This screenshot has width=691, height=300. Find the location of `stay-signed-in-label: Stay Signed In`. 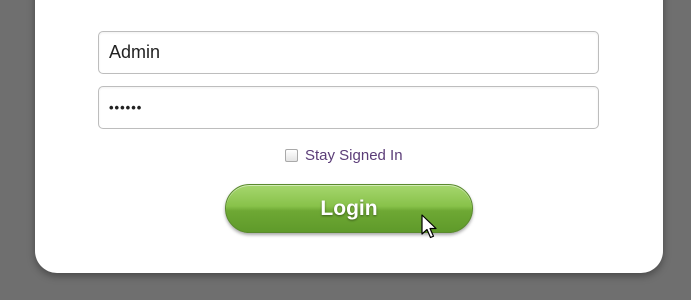

stay-signed-in-label: Stay Signed In is located at coordinates (354, 155).